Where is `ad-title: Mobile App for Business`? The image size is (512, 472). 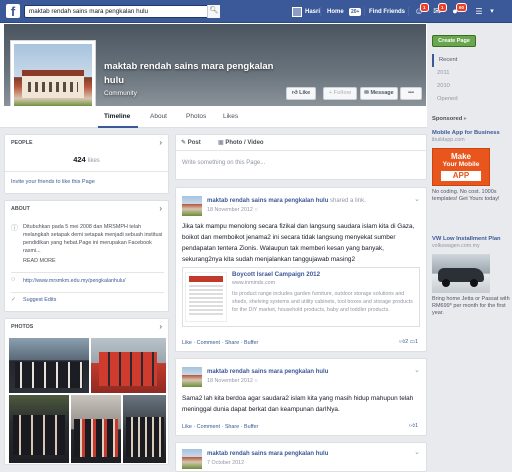 ad-title: Mobile App for Business is located at coordinates (466, 133).